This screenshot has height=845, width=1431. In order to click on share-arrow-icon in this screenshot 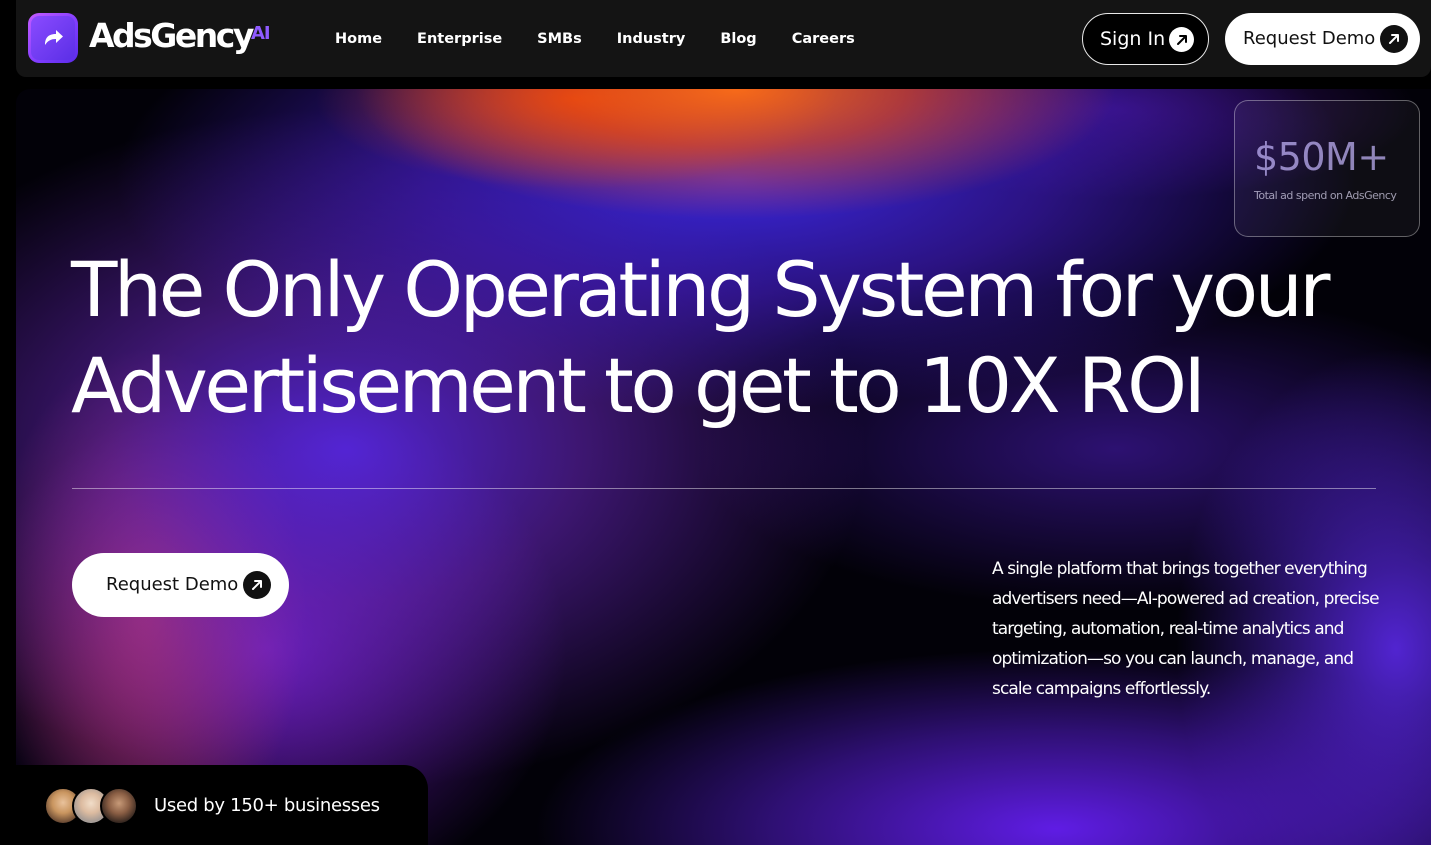, I will do `click(53, 38)`.